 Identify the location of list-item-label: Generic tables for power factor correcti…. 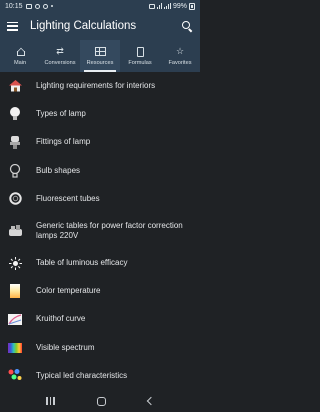
(109, 230).